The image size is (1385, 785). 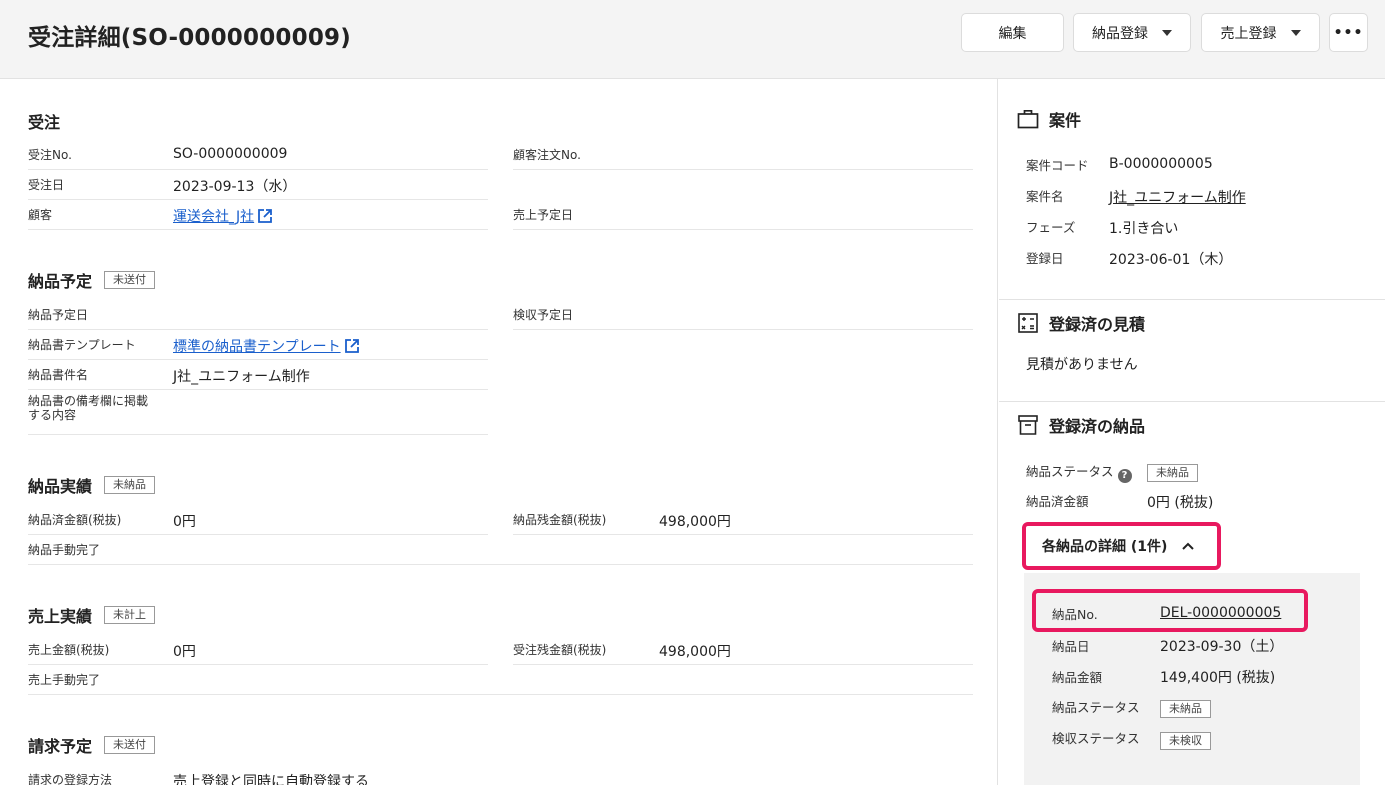 I want to click on delivery-status-label-text: 納品ステータス, so click(x=1070, y=471).